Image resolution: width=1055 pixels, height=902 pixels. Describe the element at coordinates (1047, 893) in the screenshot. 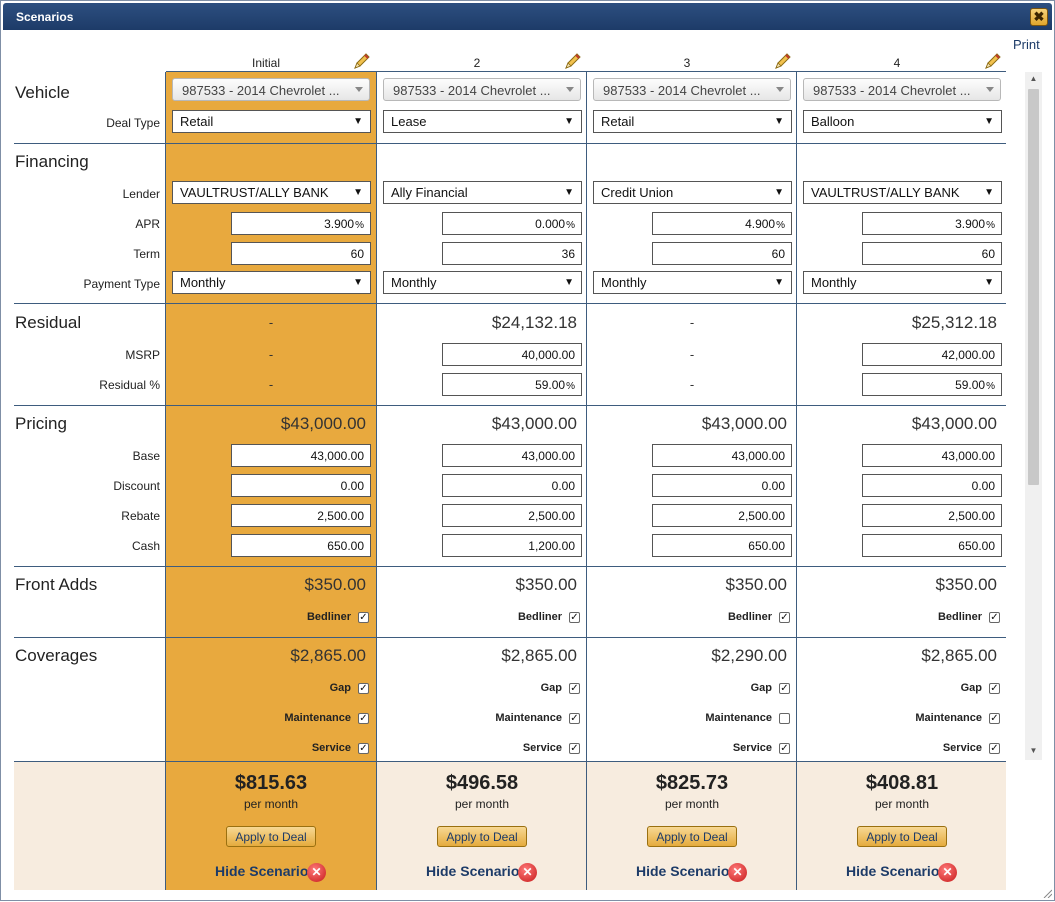

I see `resize-grip-icon` at that location.